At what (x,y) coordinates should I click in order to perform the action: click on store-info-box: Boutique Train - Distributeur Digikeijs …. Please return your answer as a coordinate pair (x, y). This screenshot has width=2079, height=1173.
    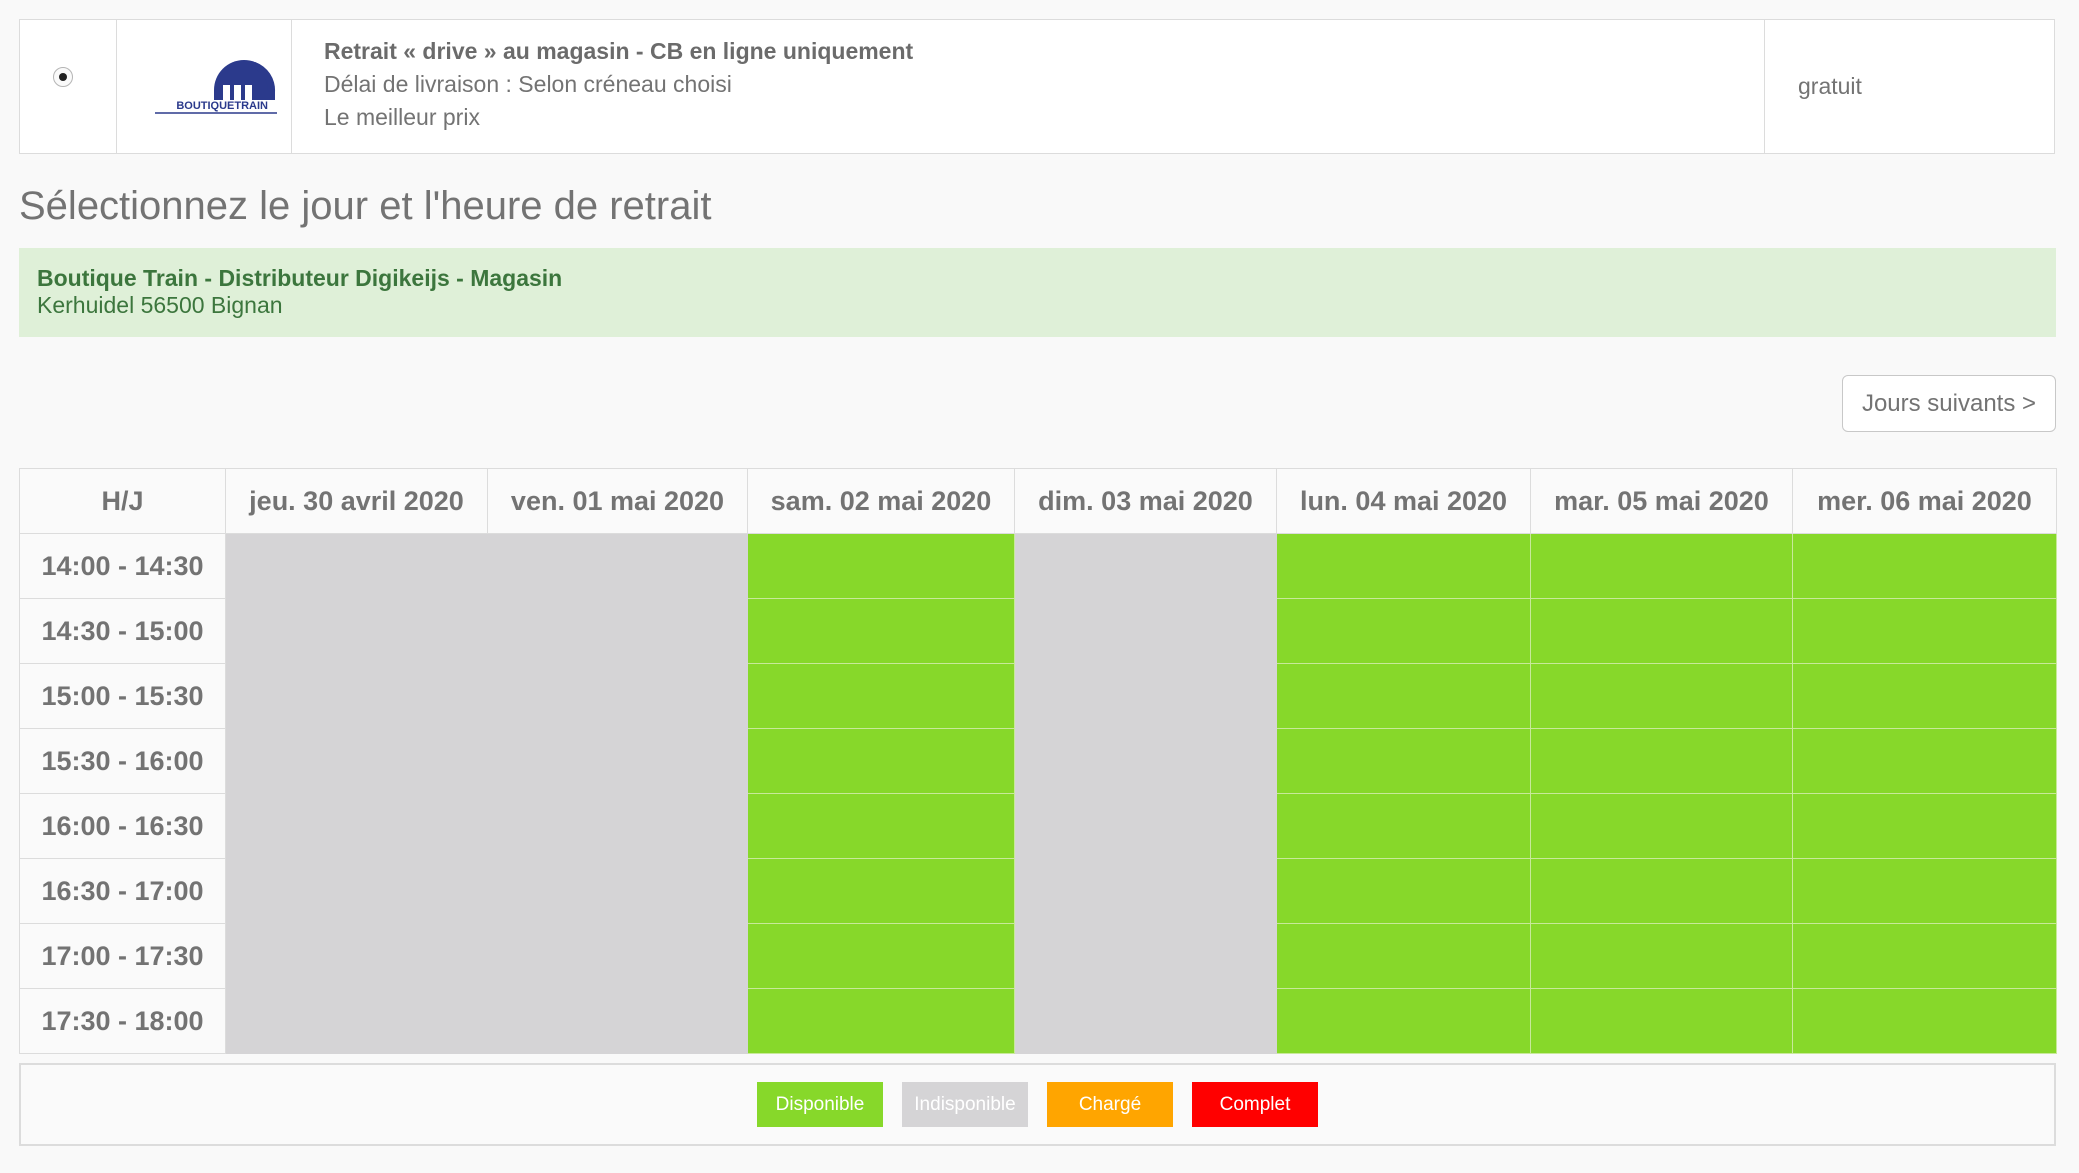
    Looking at the image, I should click on (1037, 292).